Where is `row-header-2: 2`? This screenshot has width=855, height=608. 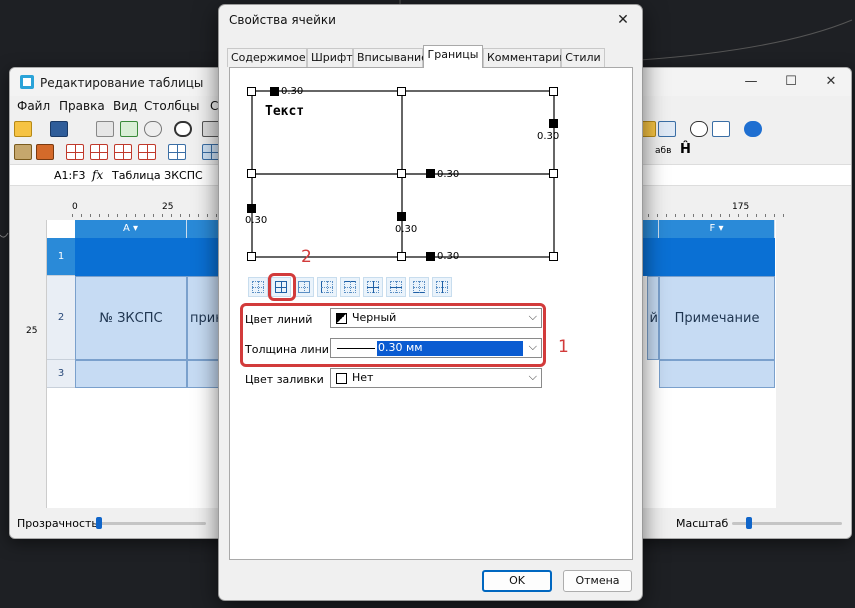
row-header-2: 2 is located at coordinates (61, 318).